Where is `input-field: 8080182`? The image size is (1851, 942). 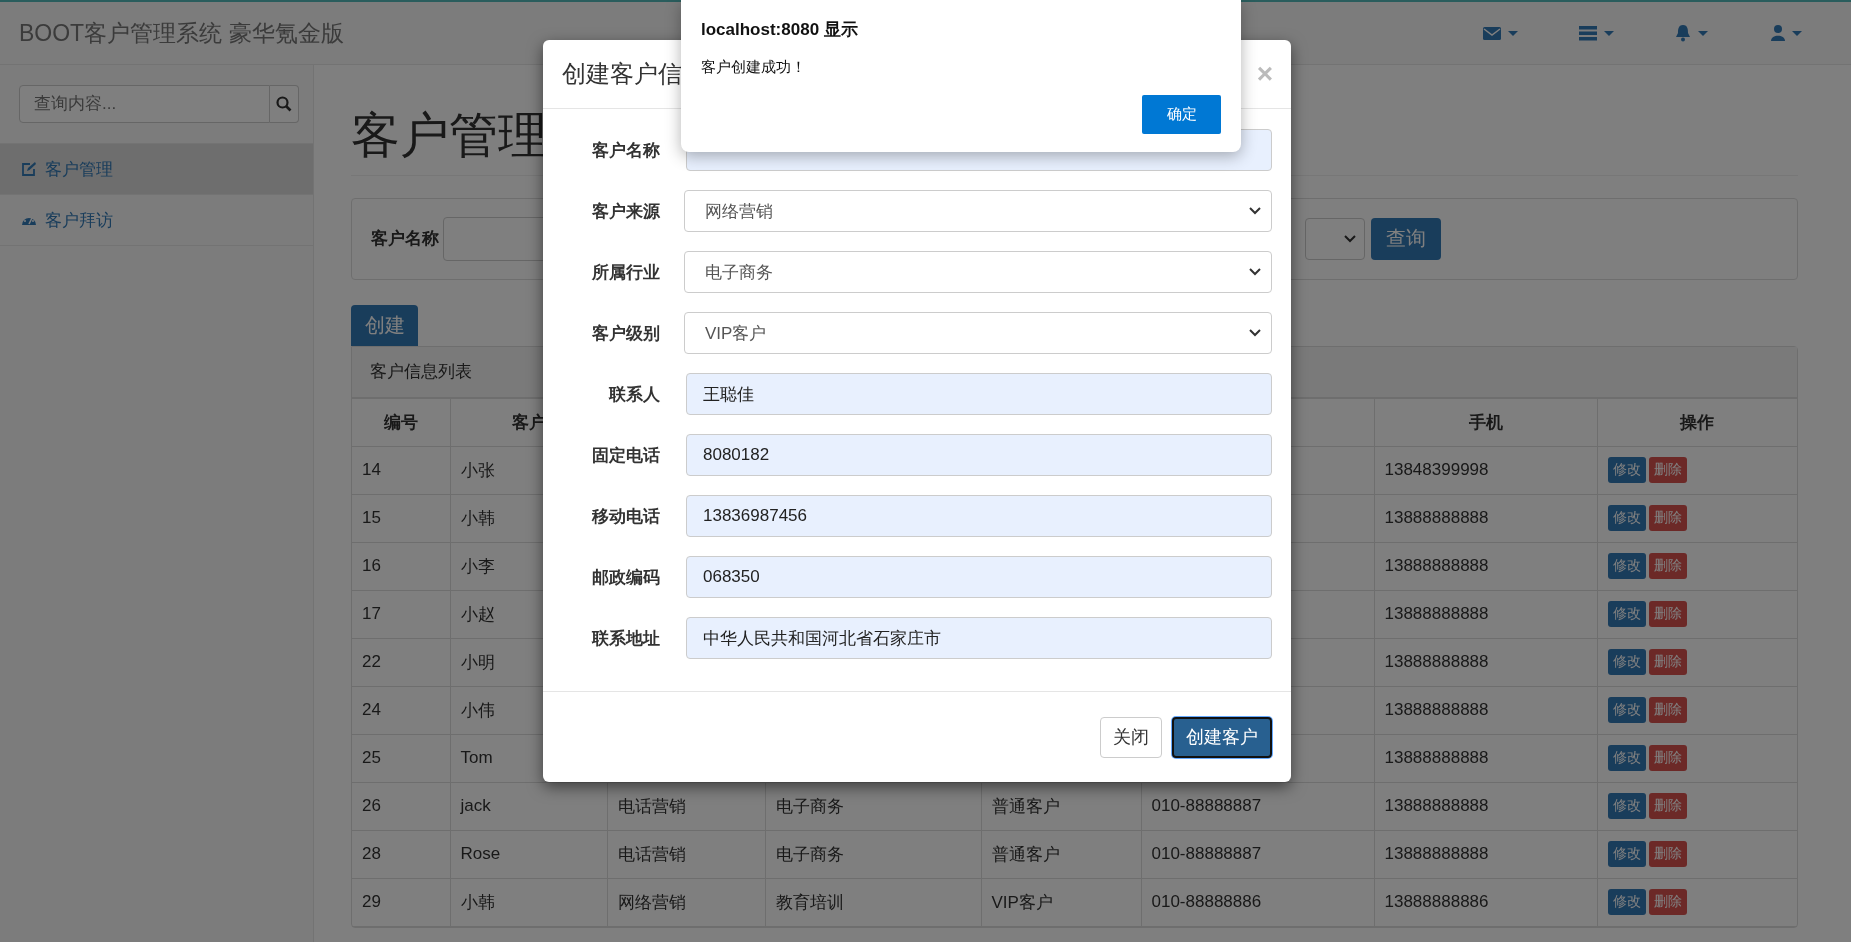 input-field: 8080182 is located at coordinates (979, 455).